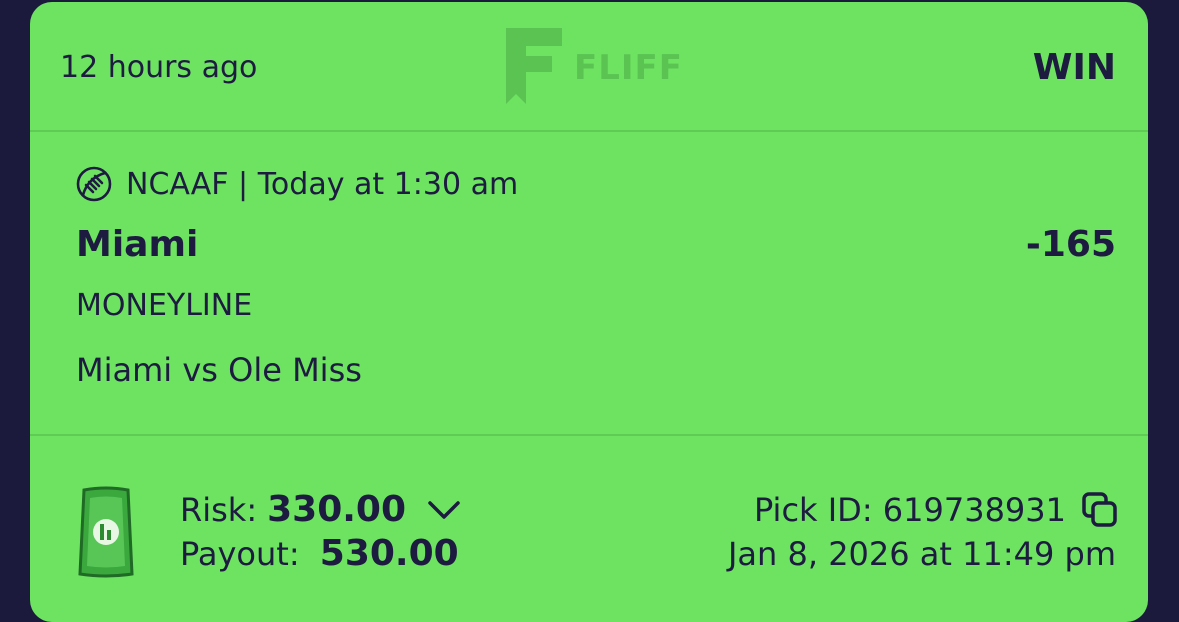  What do you see at coordinates (322, 184) in the screenshot?
I see `league-line: NCAAF | Today at 1:30 am` at bounding box center [322, 184].